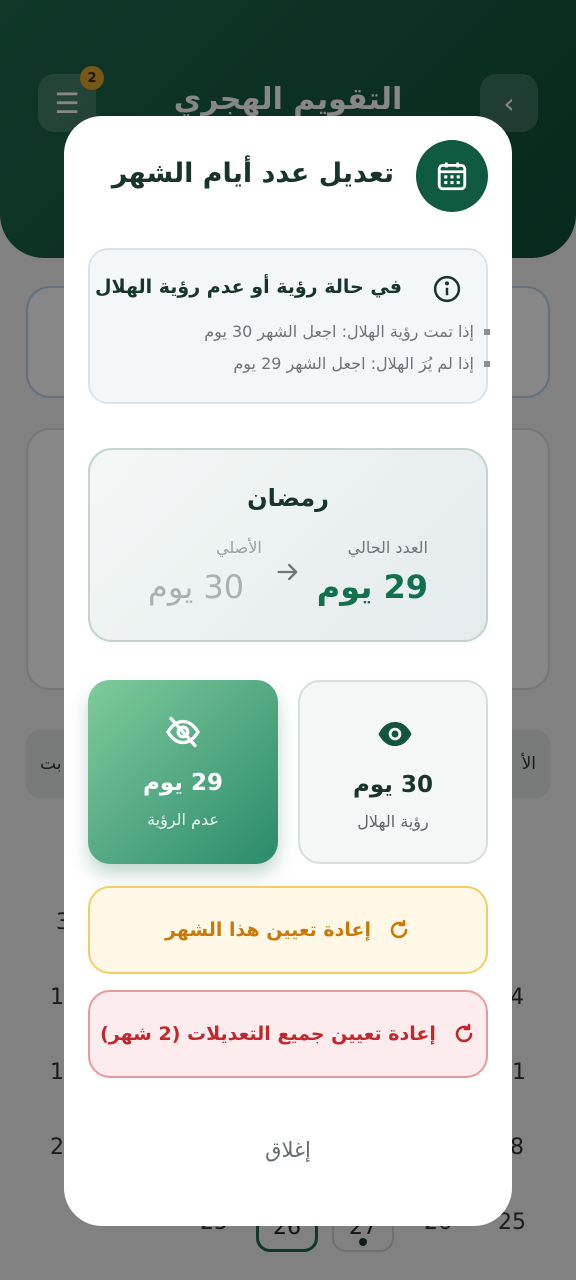 This screenshot has width=576, height=1280. What do you see at coordinates (248, 287) in the screenshot?
I see `info-title: في حالة رؤية أو عدم رؤية الهلال` at bounding box center [248, 287].